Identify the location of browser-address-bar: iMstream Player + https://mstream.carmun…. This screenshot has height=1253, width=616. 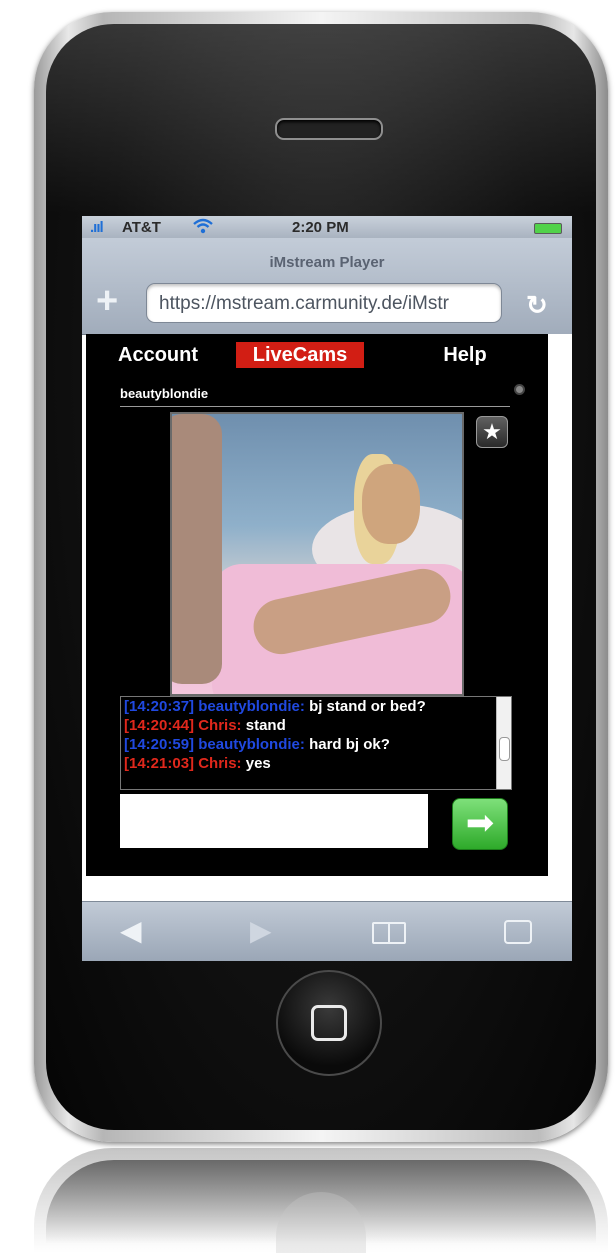
(327, 286).